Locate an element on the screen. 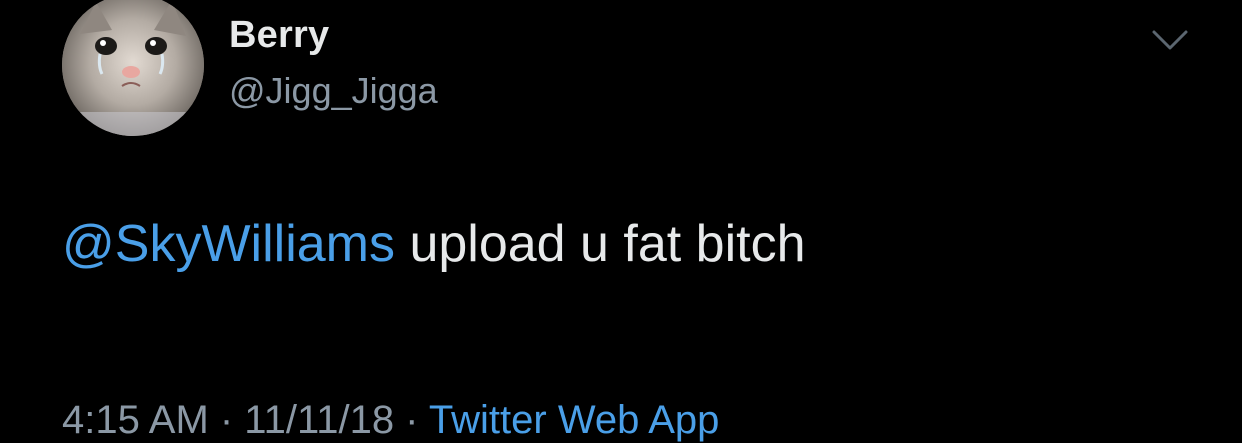  chevron-down-icon is located at coordinates (1170, 41).